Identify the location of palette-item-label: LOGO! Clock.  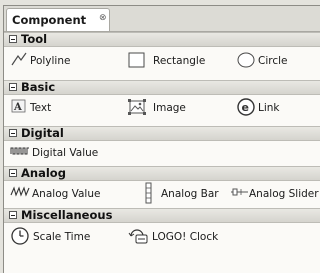
(185, 237).